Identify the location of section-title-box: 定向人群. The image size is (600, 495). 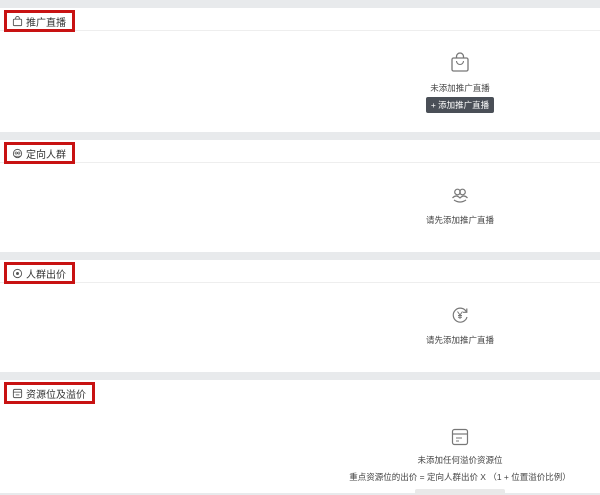
(39, 153).